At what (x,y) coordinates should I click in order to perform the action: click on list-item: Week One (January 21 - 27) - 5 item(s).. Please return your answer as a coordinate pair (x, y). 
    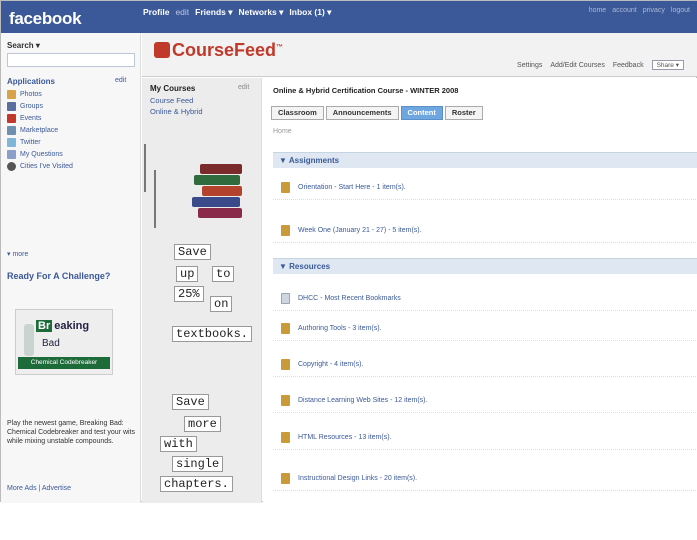
    Looking at the image, I should click on (485, 230).